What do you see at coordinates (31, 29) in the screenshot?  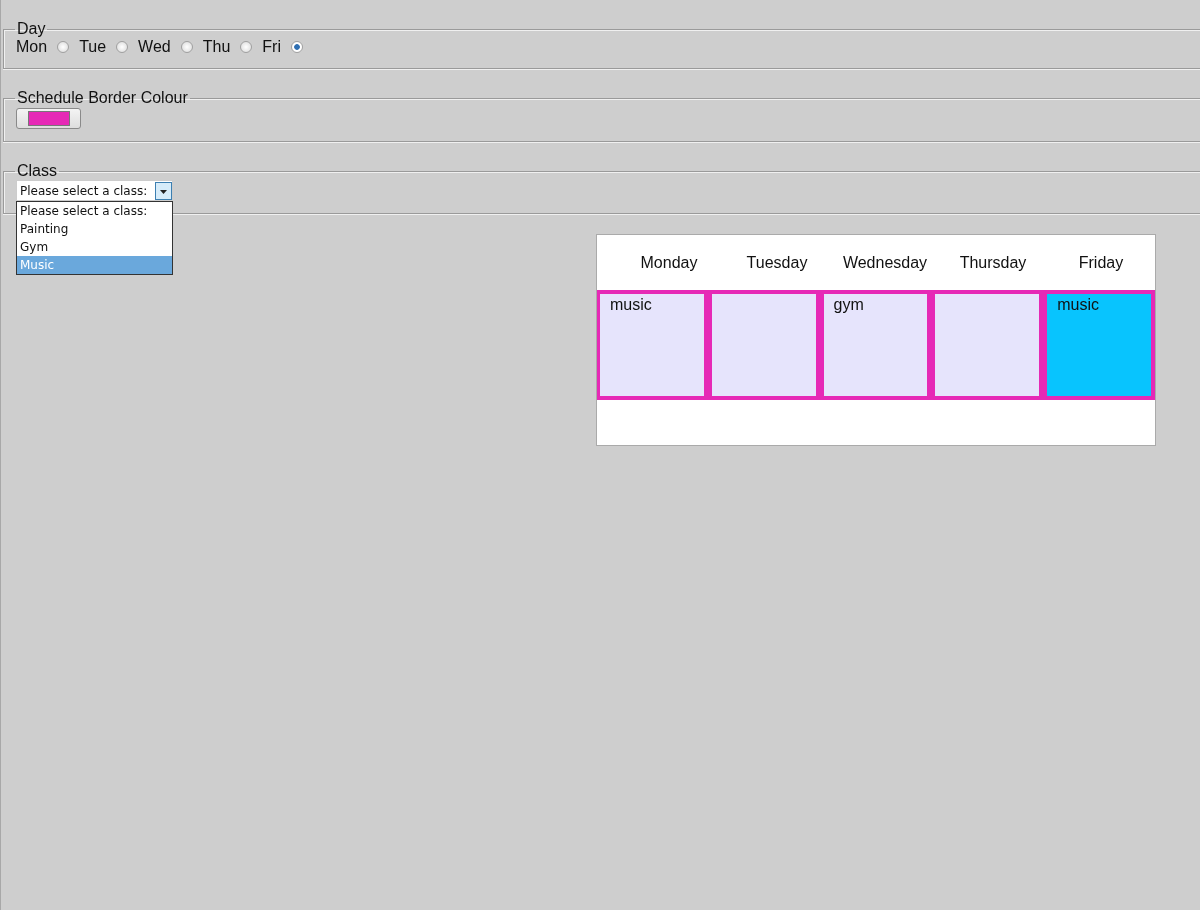 I see `group-legend: Day` at bounding box center [31, 29].